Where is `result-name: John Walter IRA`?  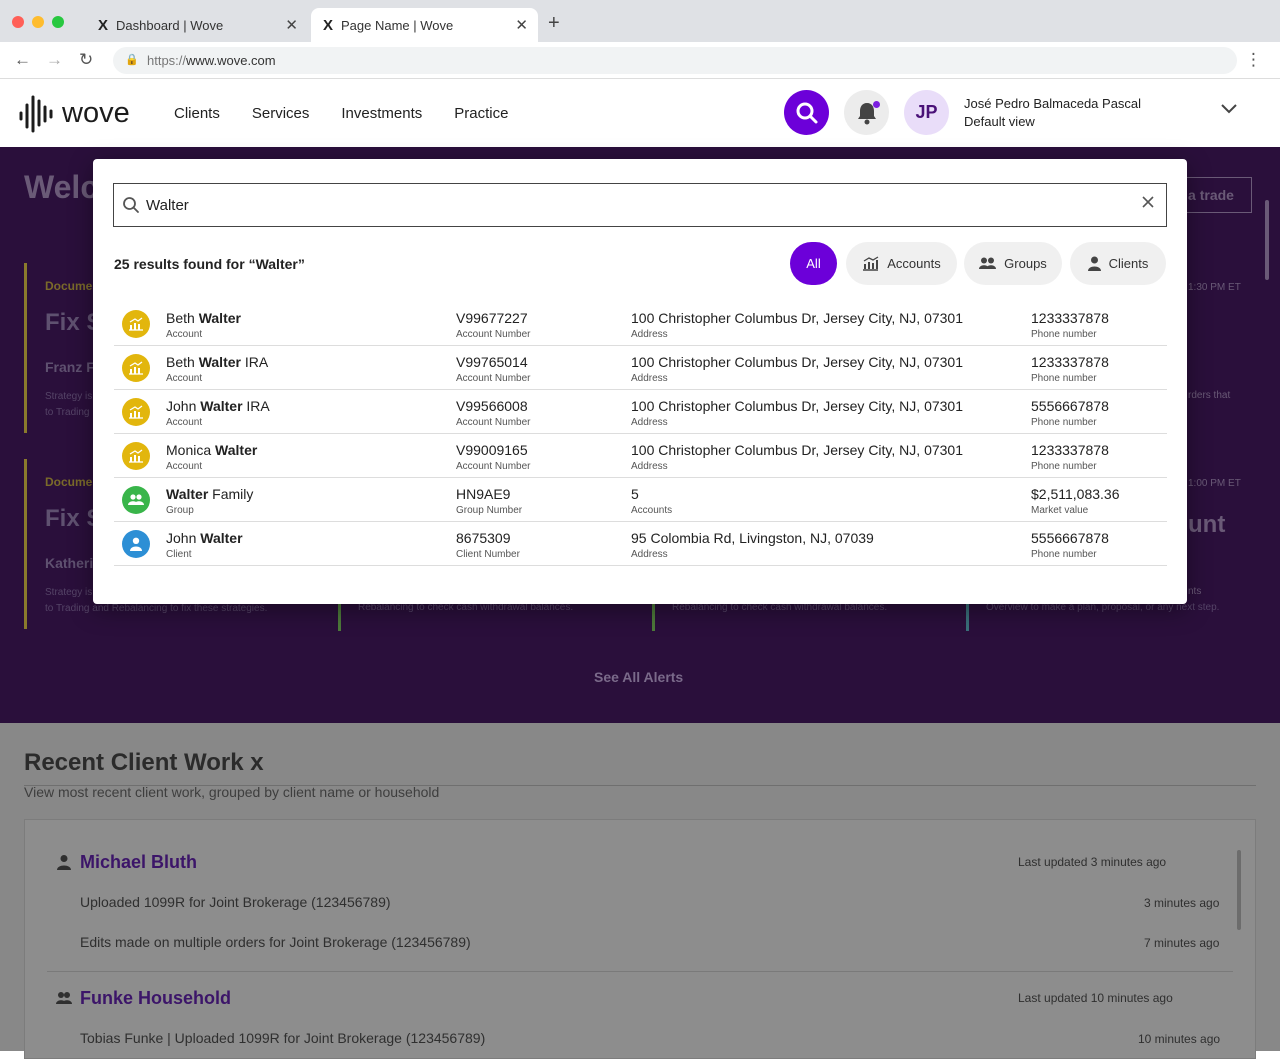
result-name: John Walter IRA is located at coordinates (218, 406).